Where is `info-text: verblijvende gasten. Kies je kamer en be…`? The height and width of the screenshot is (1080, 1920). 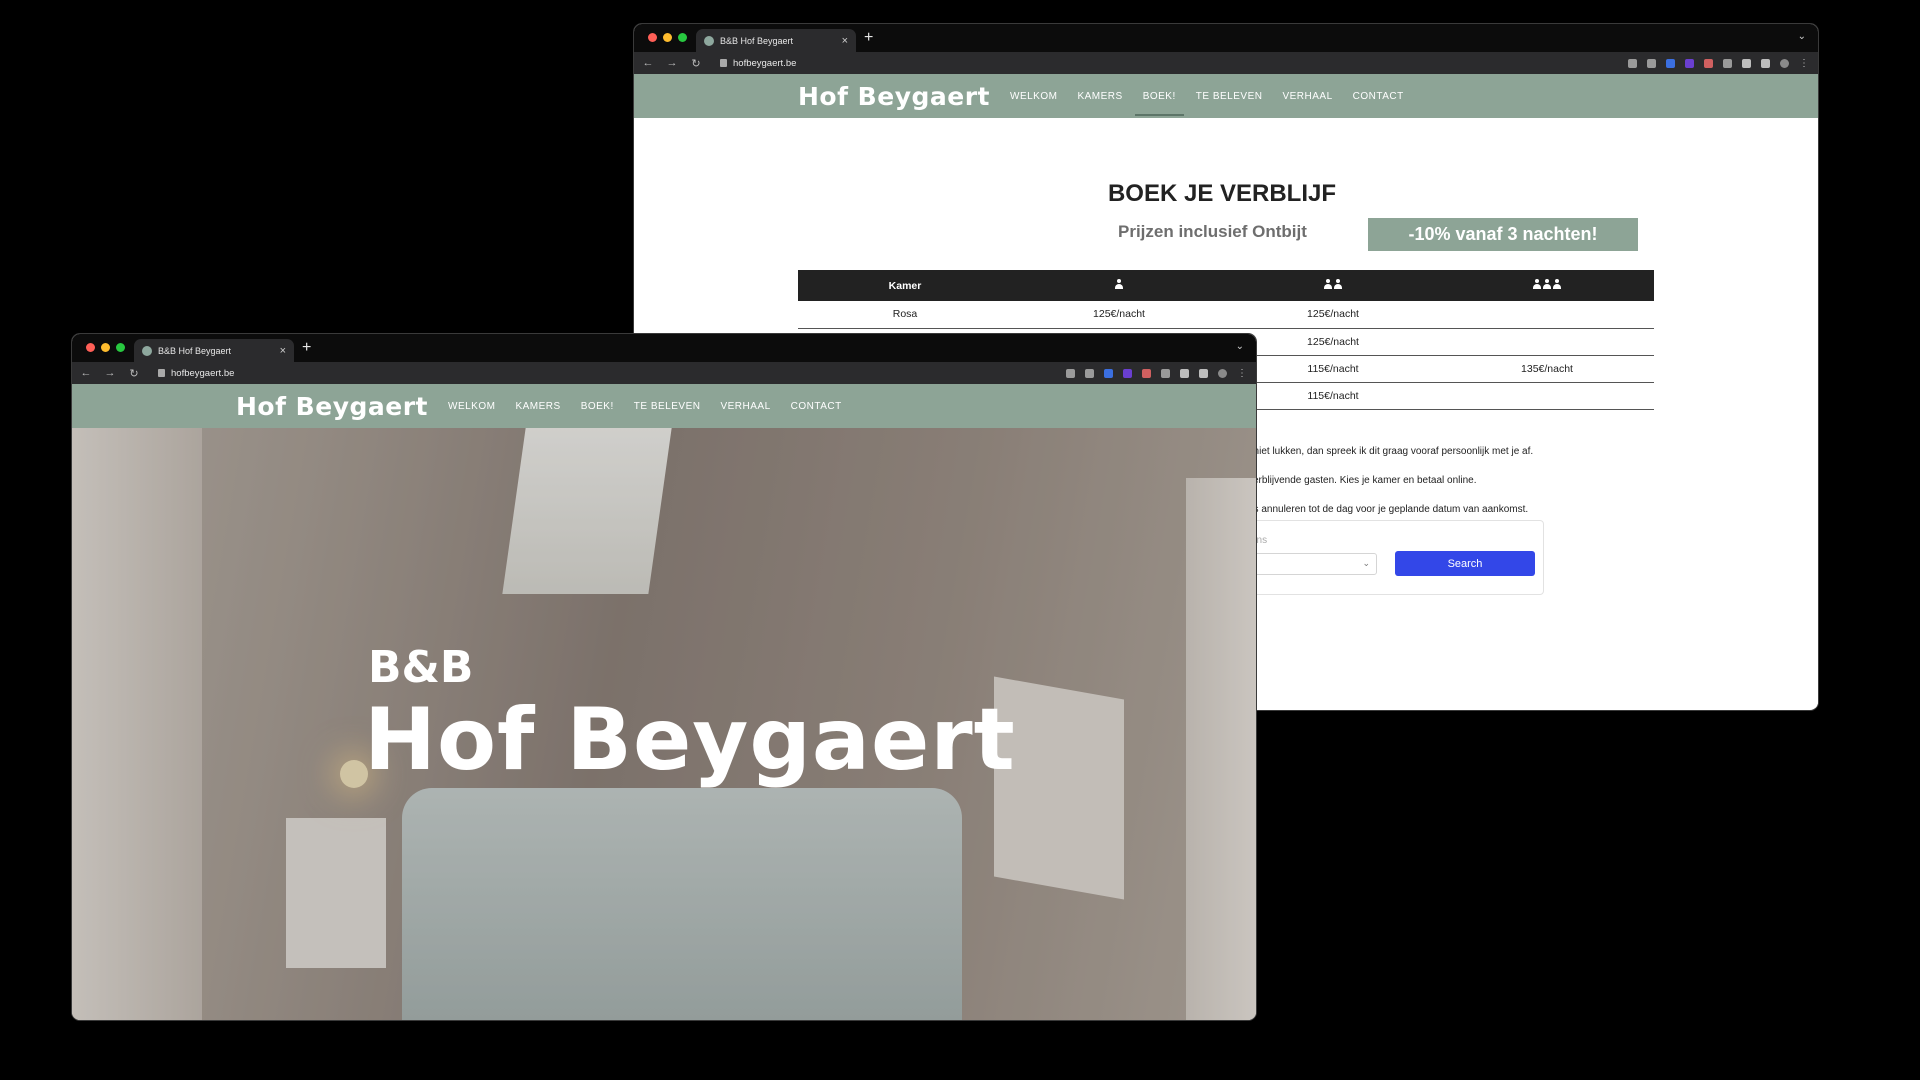
info-text: verblijvende gasten. Kies je kamer en be… is located at coordinates (1362, 480).